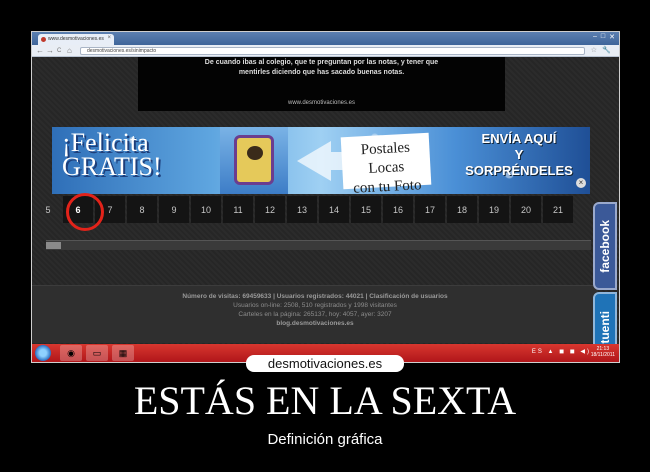  Describe the element at coordinates (315, 323) in the screenshot. I see `footer-blog-link: blog.desmotivaciones.es` at that location.